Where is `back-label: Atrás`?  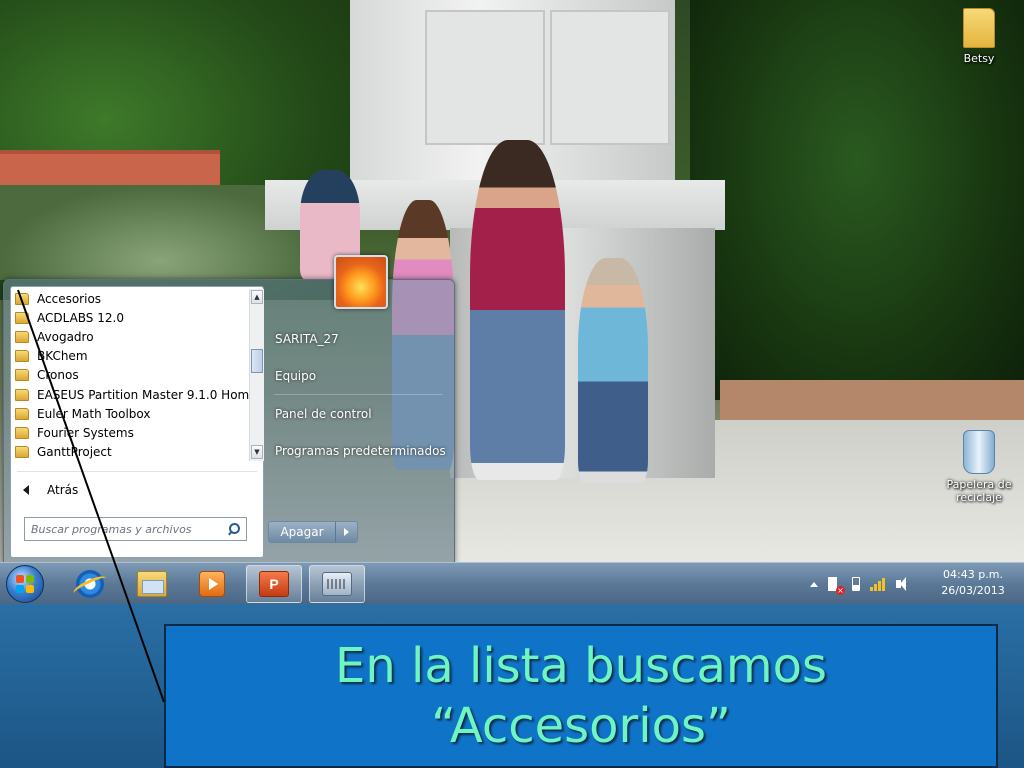 back-label: Atrás is located at coordinates (63, 490).